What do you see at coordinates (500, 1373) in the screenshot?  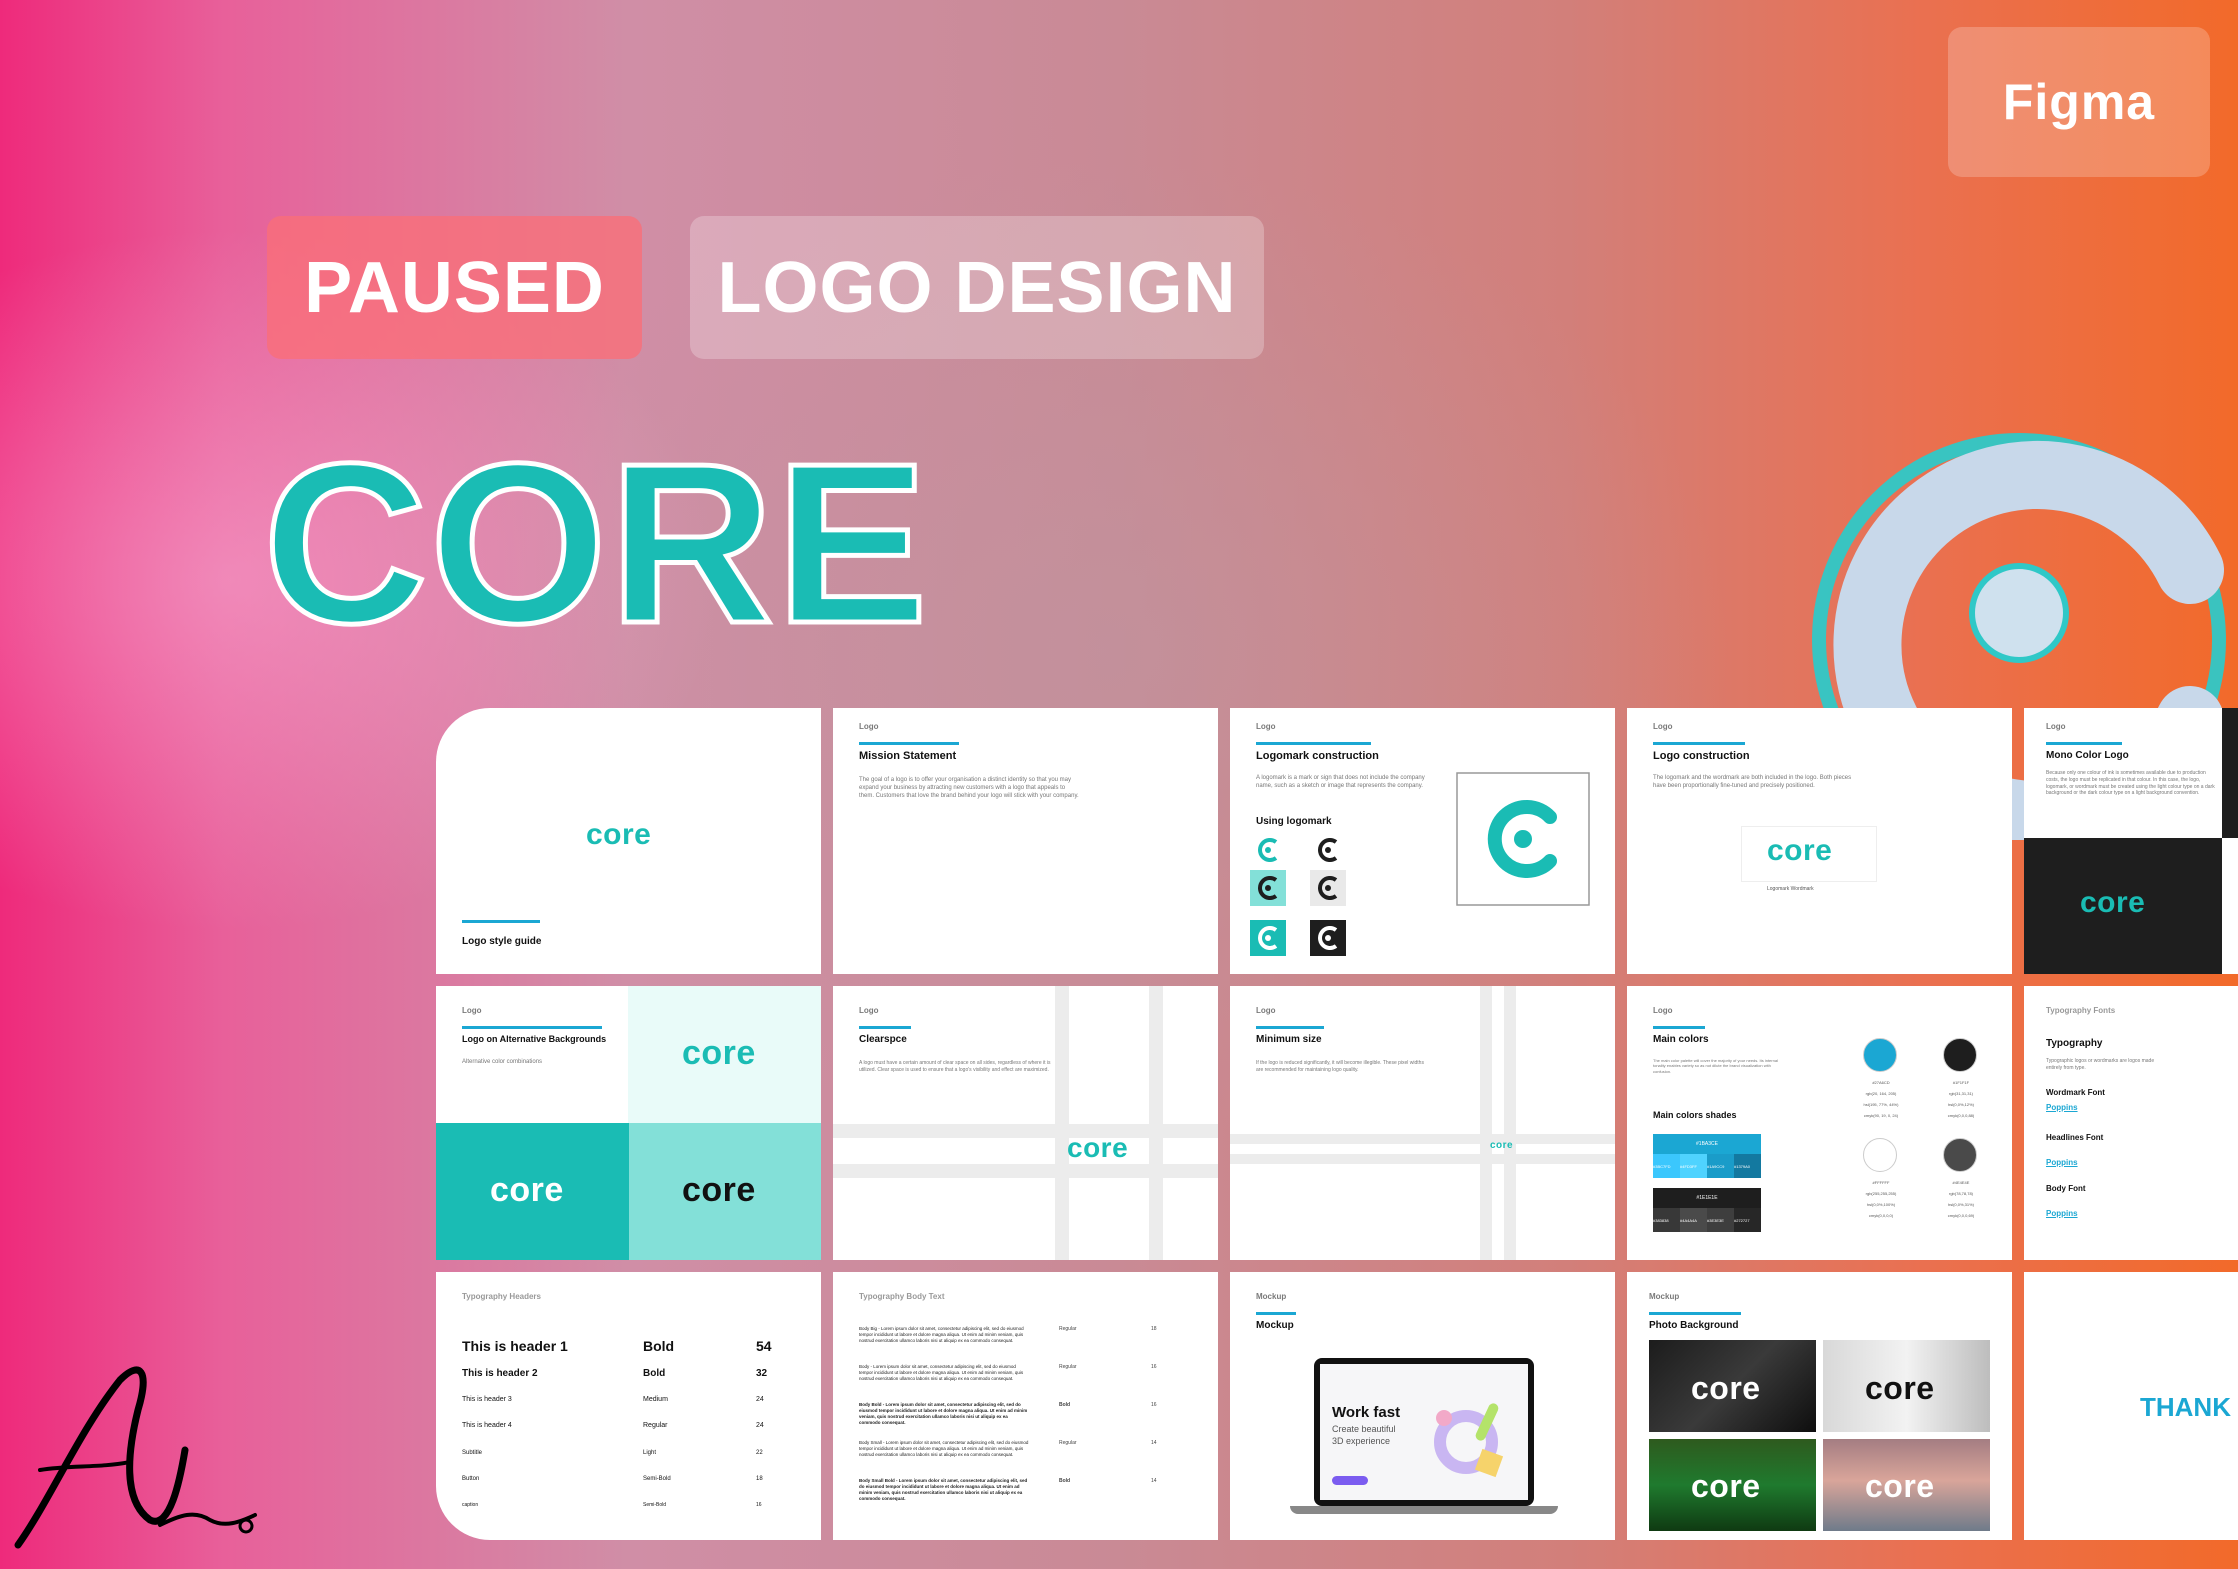 I see `header-row-name: This is header 2` at bounding box center [500, 1373].